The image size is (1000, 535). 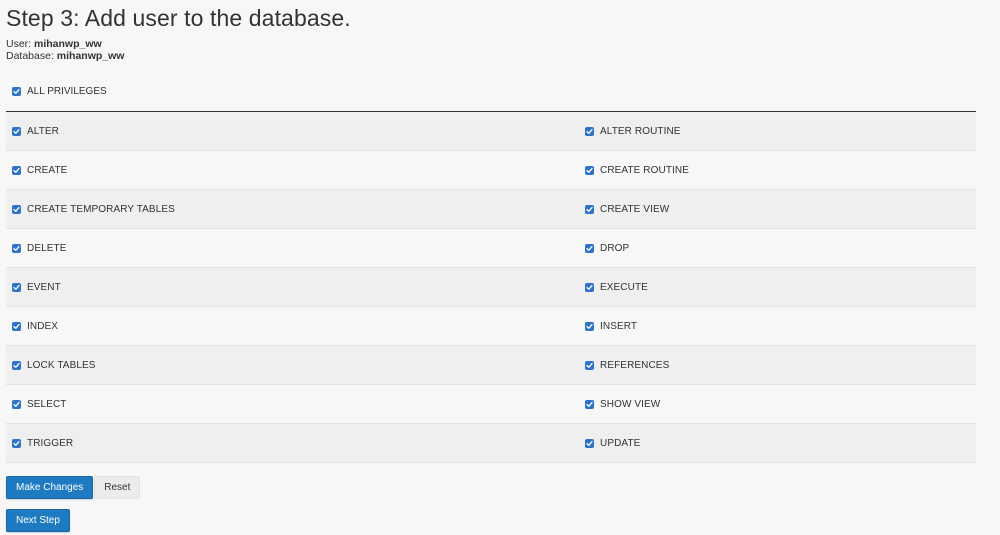 I want to click on database-label: Database:, so click(x=30, y=56).